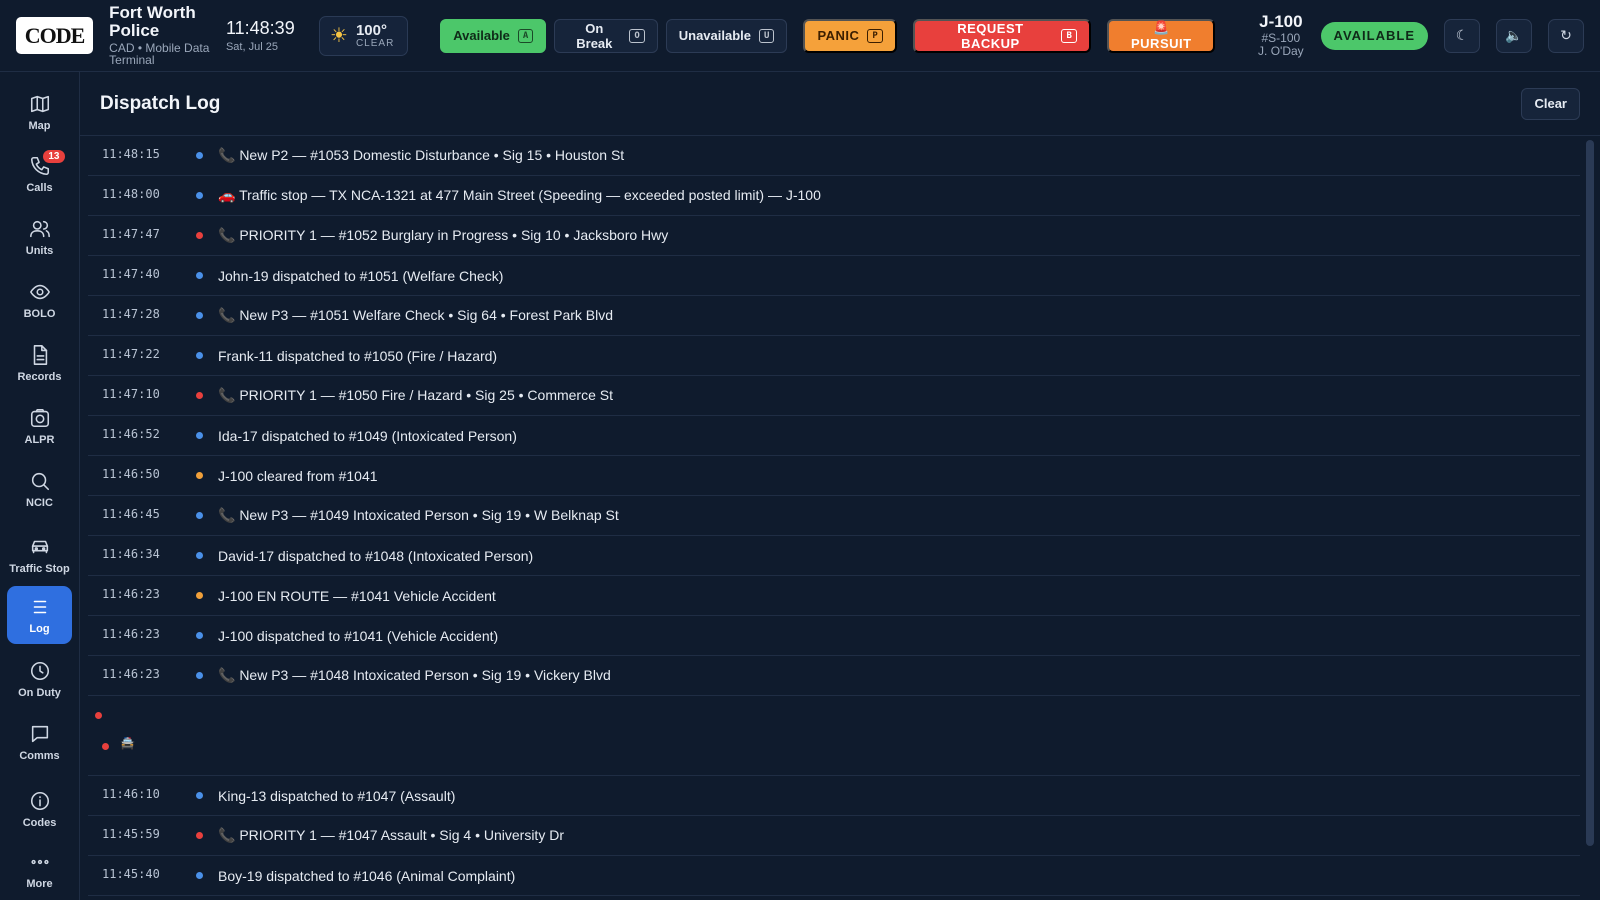 The image size is (1600, 900). Describe the element at coordinates (715, 35) in the screenshot. I see `status-unavailable-label: Unavailable` at that location.